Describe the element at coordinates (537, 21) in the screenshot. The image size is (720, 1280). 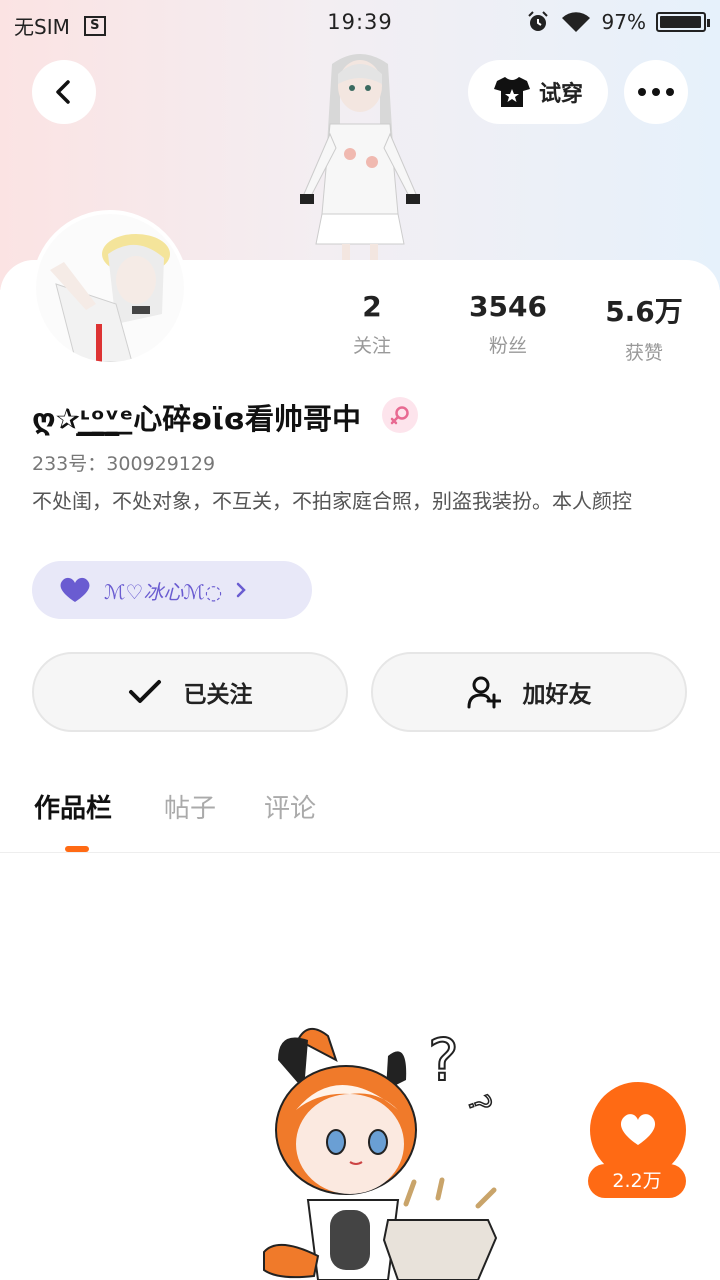
I see `alarm-icon` at that location.